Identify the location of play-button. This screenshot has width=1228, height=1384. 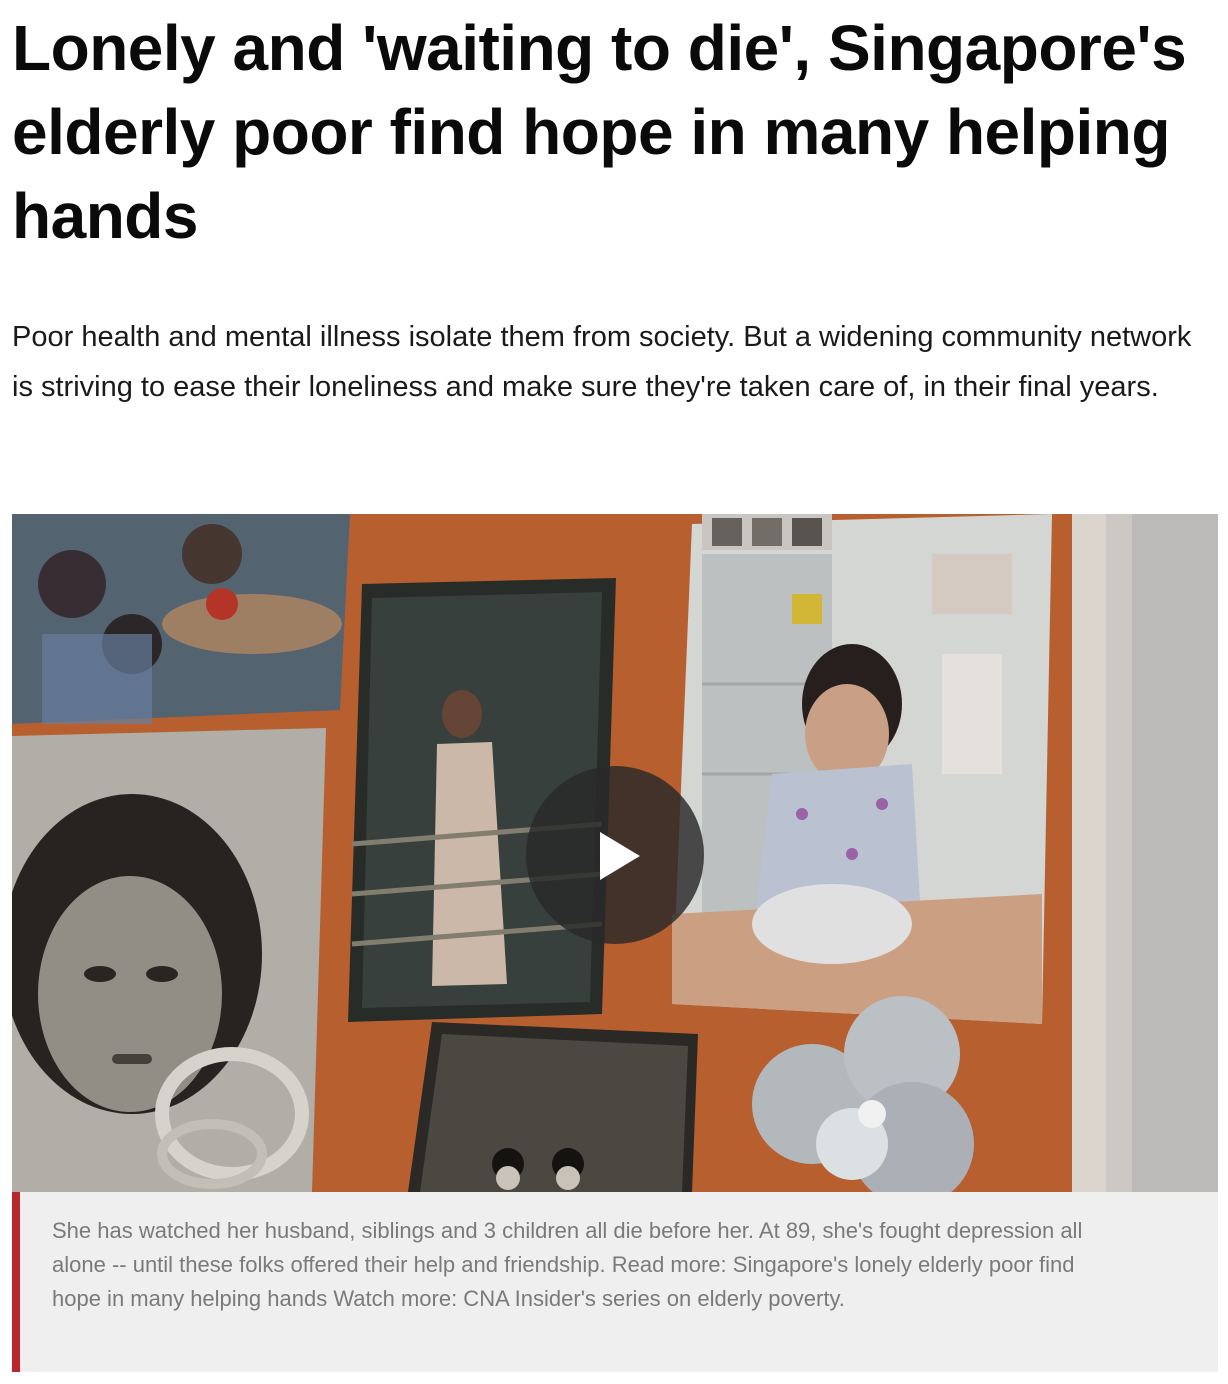
(615, 855).